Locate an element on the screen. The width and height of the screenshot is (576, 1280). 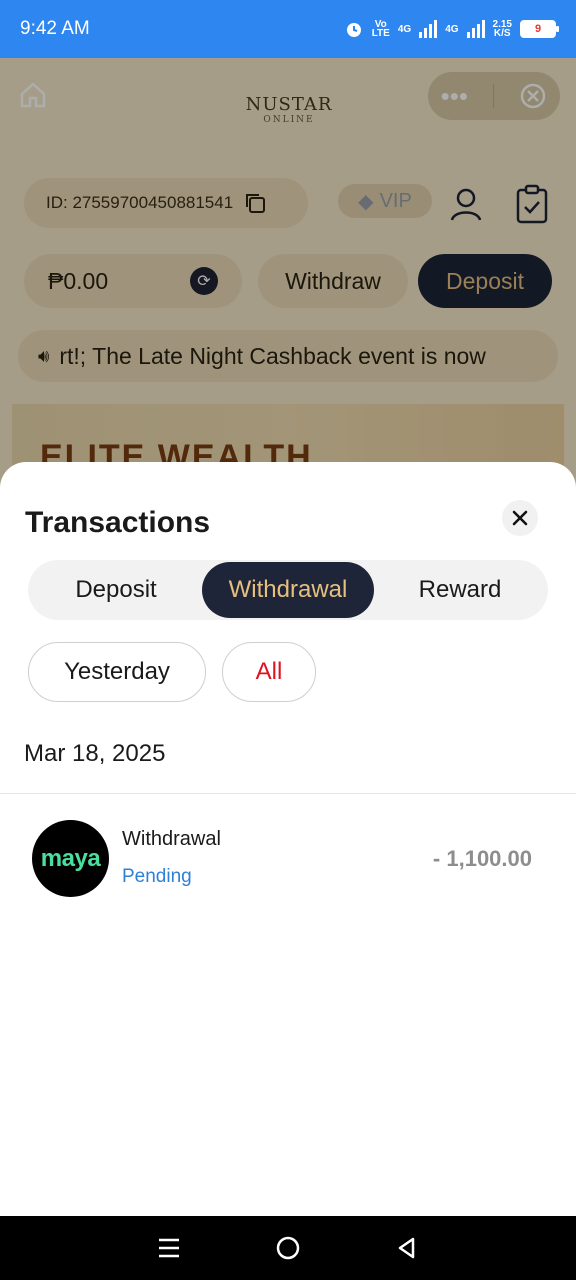
transaction-row: maya Withdrawal Pending - 1,100.00 is located at coordinates (288, 858).